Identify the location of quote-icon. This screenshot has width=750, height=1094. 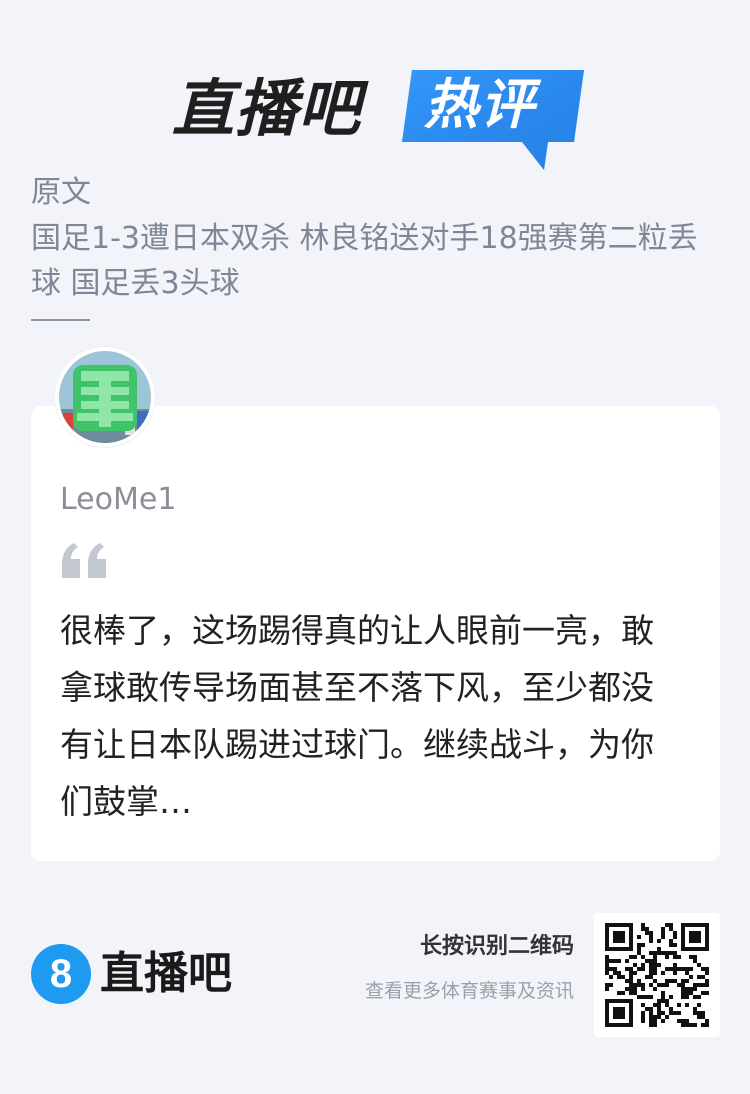
(84, 560).